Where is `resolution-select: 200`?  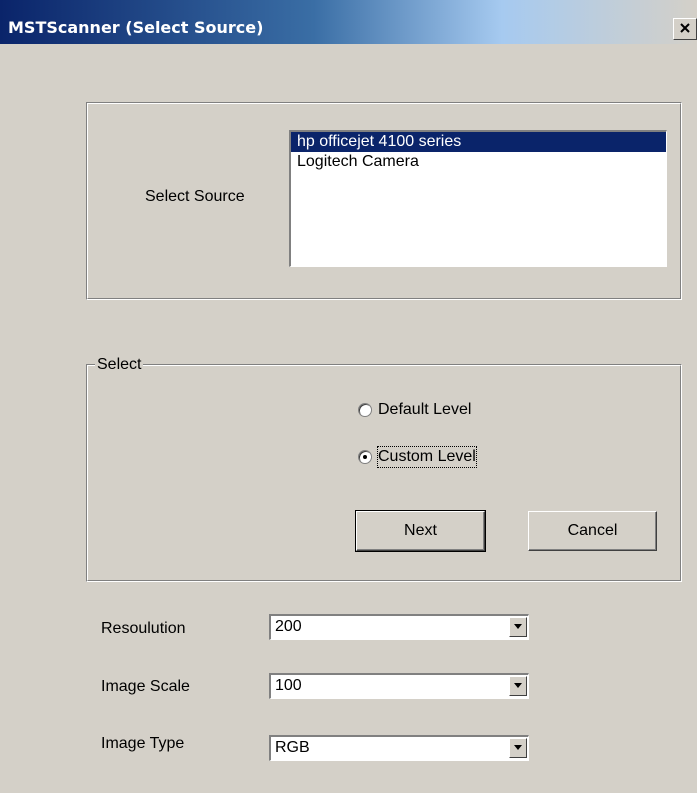 resolution-select: 200 is located at coordinates (399, 627).